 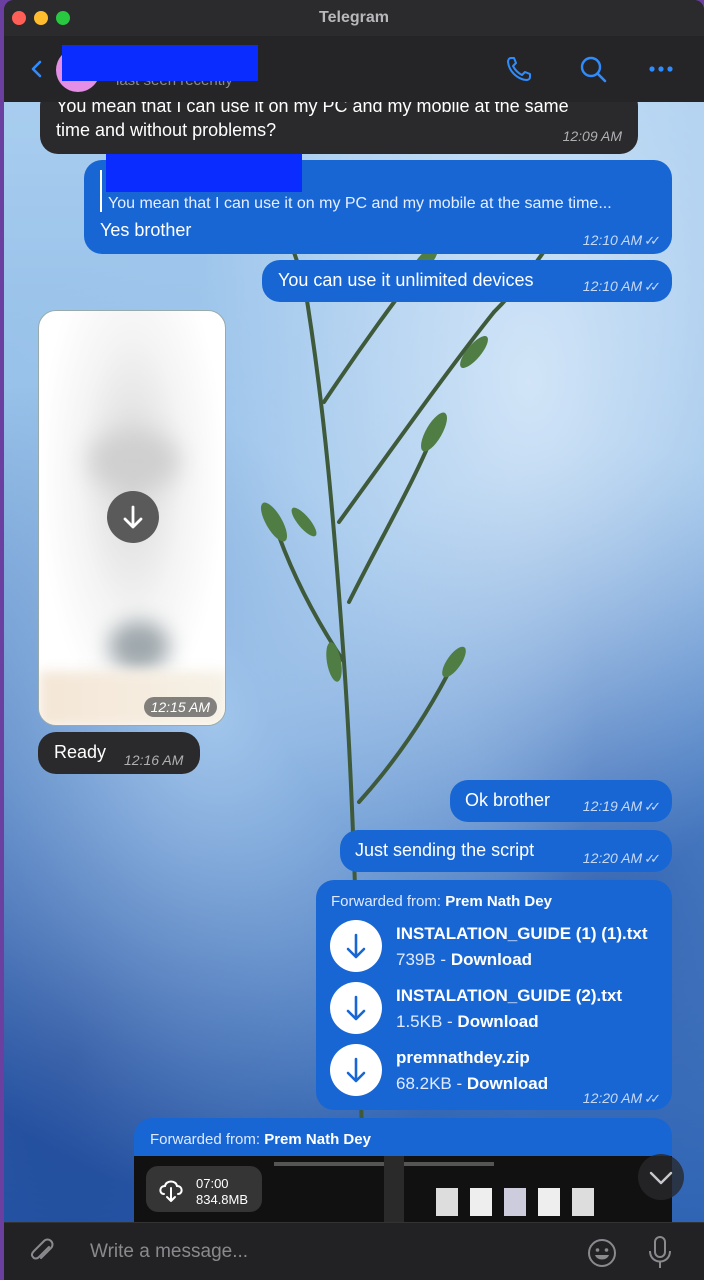 What do you see at coordinates (519, 69) in the screenshot?
I see `phone-icon` at bounding box center [519, 69].